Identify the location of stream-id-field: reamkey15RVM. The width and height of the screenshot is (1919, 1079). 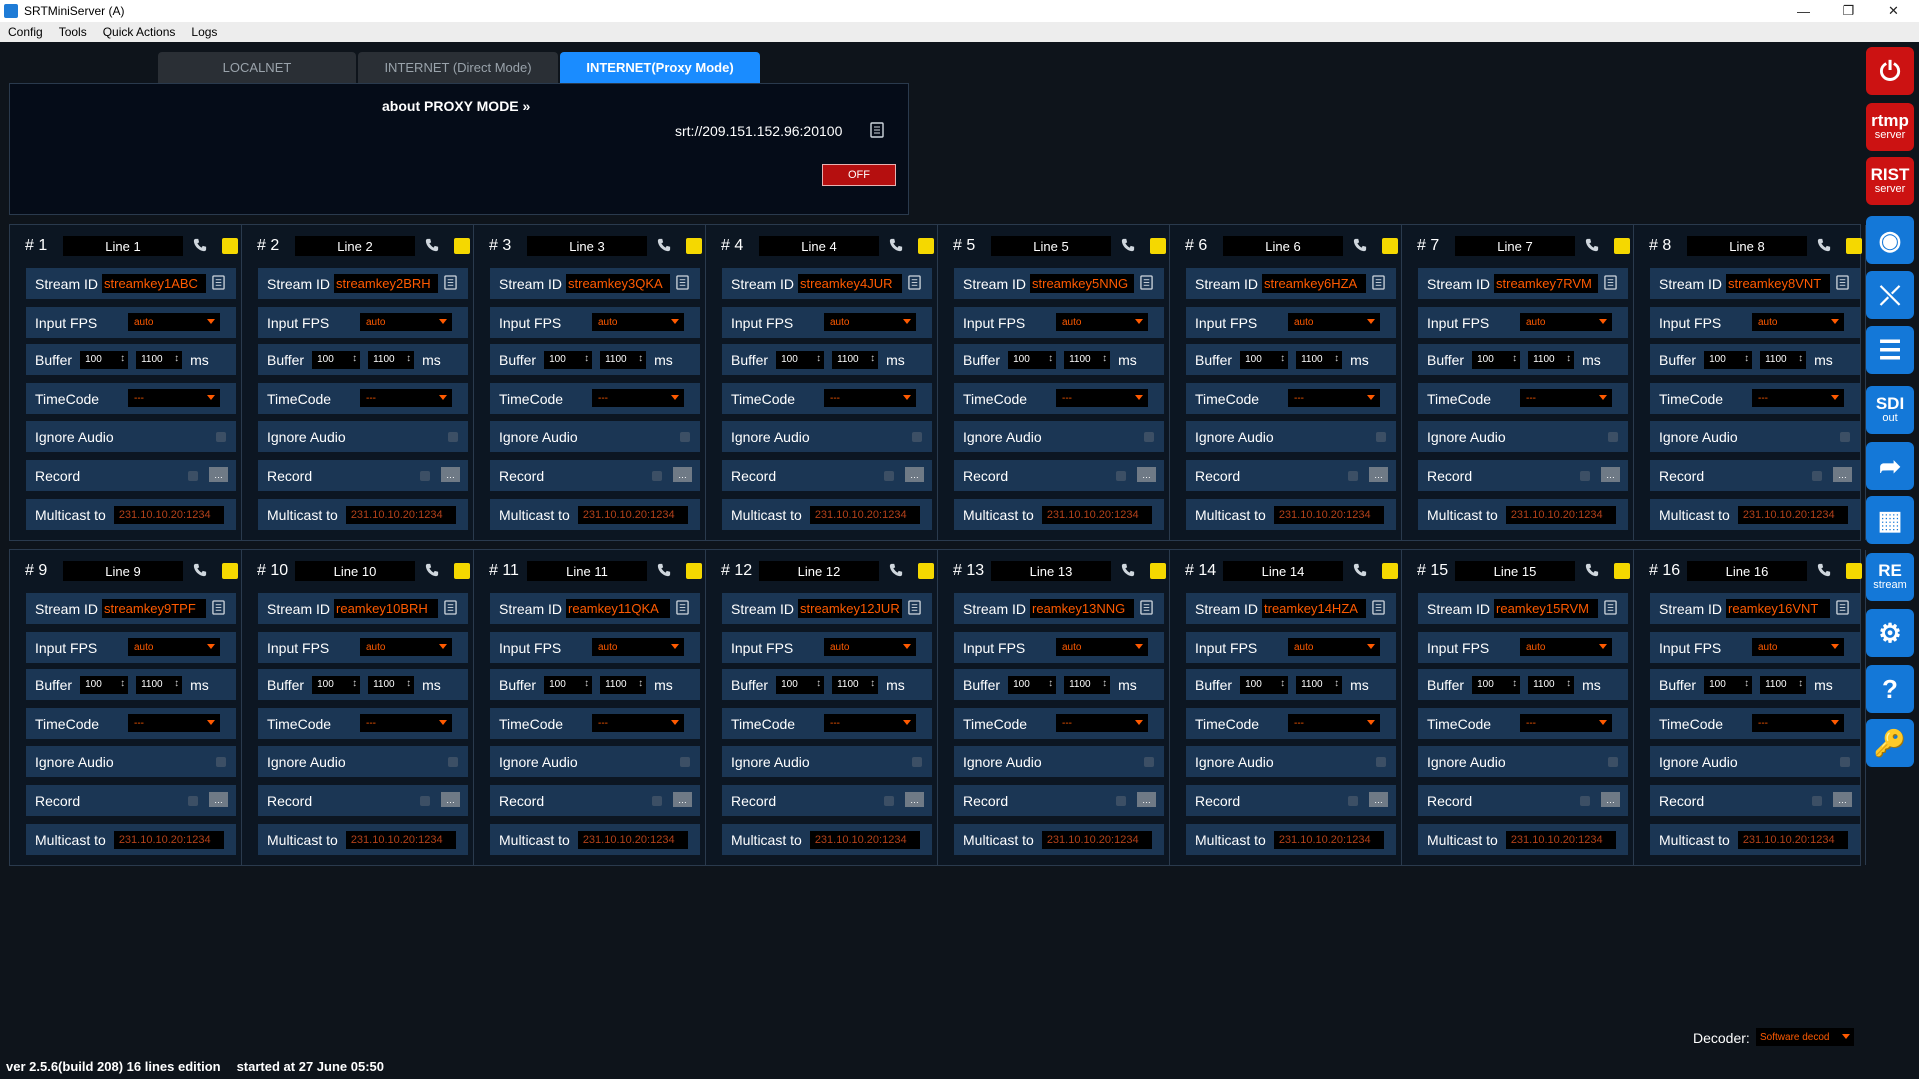
(1546, 608).